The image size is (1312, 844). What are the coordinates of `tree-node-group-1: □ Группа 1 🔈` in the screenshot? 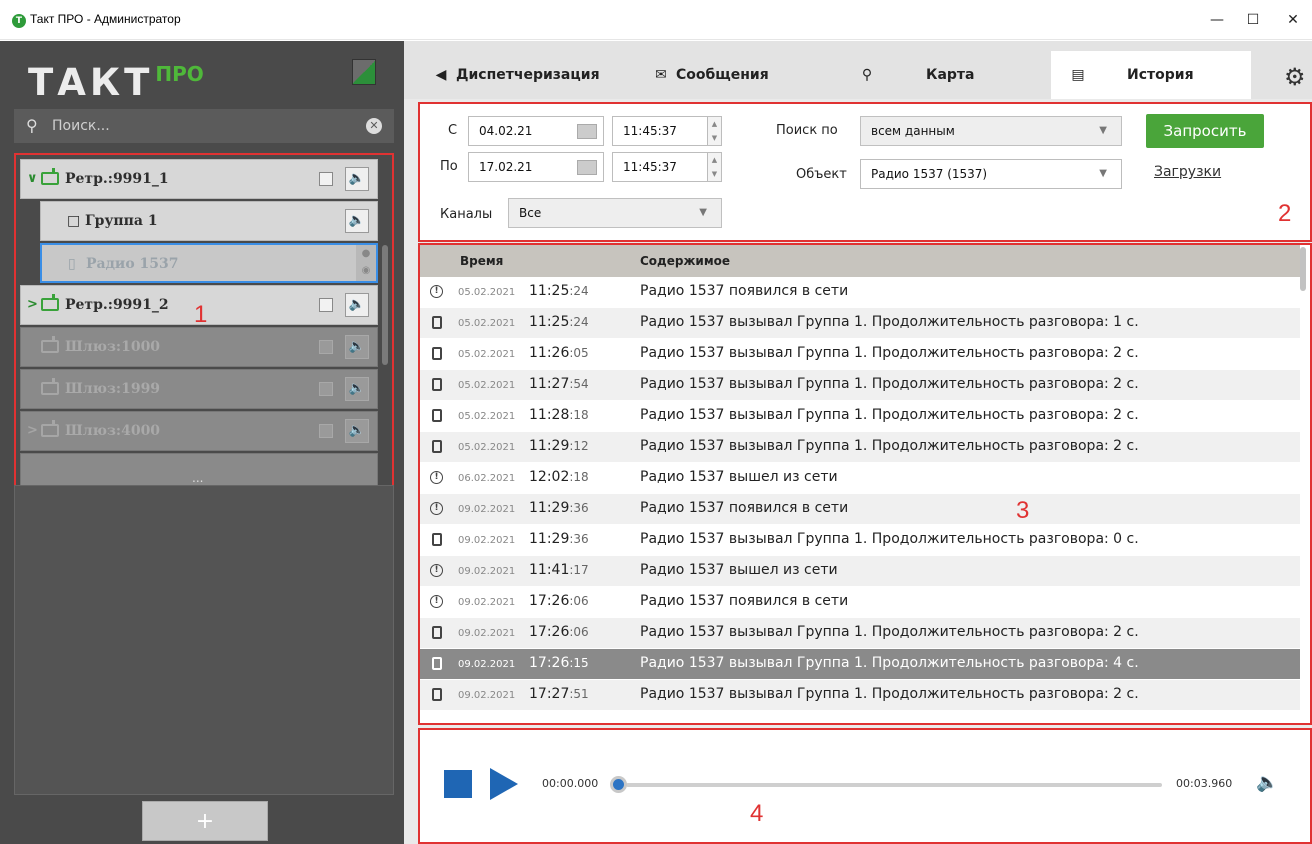 It's located at (209, 221).